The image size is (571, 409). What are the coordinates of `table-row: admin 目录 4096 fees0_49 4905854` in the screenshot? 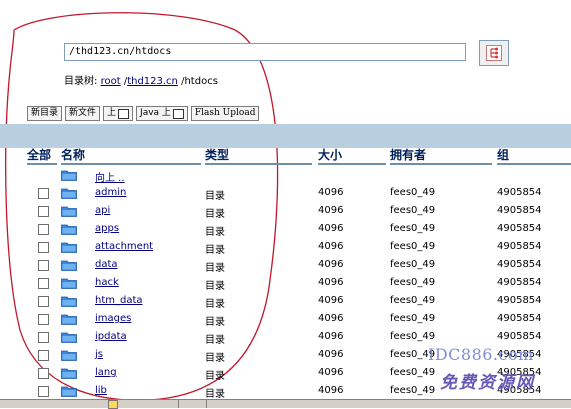 It's located at (285, 193).